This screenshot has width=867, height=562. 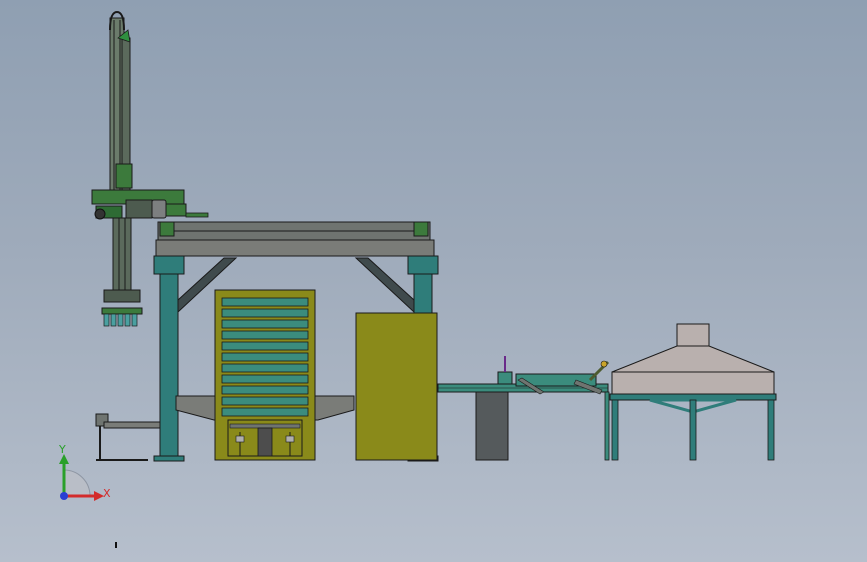 I want to click on multi-layer-press, so click(x=265, y=375).